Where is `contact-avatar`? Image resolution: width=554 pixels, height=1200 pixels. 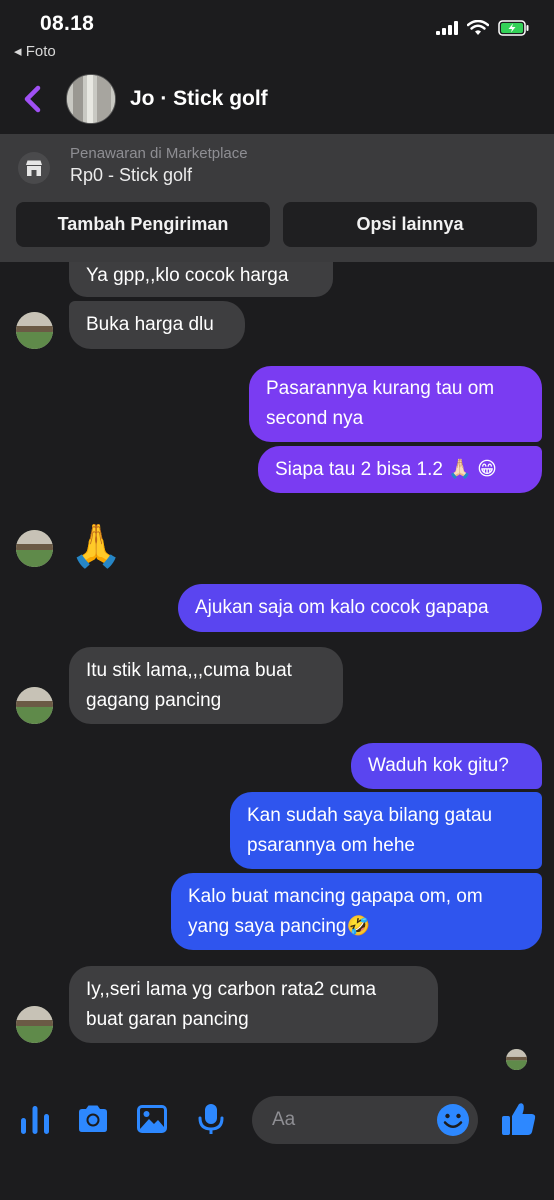
contact-avatar is located at coordinates (91, 99).